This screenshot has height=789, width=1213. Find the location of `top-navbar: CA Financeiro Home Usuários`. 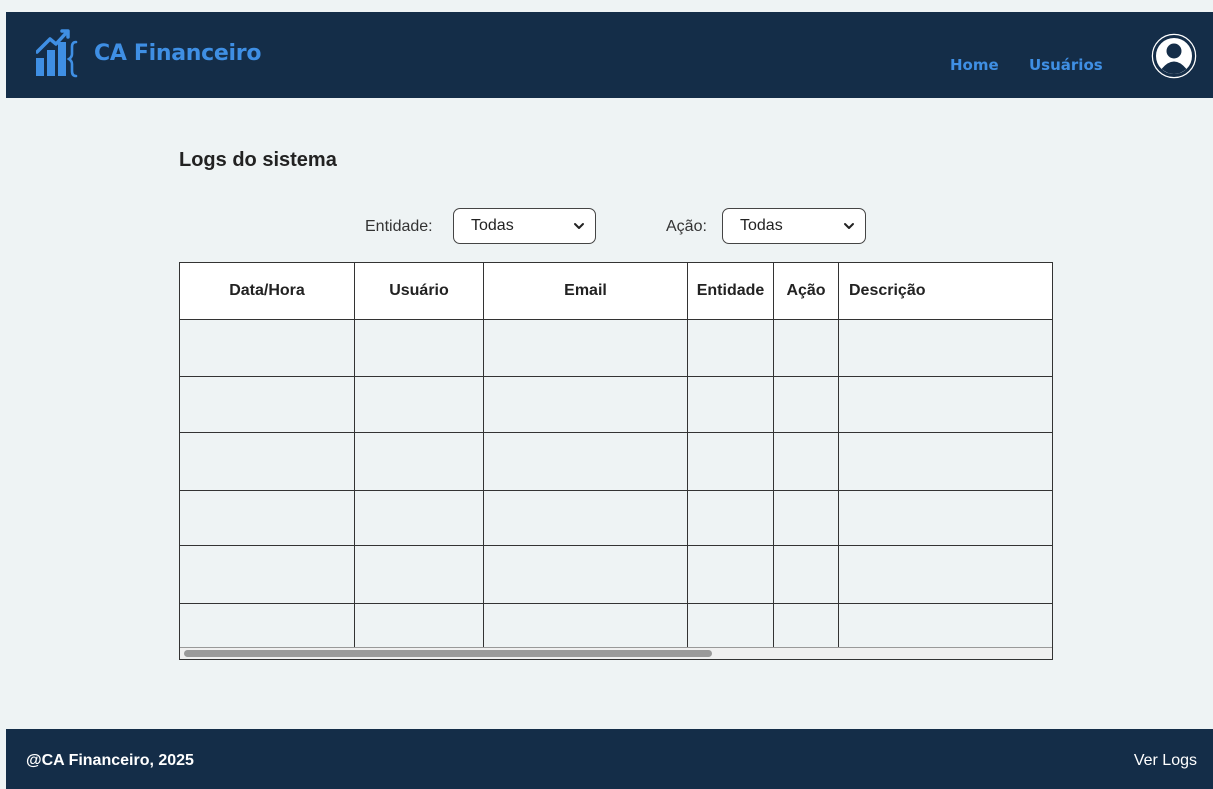

top-navbar: CA Financeiro Home Usuários is located at coordinates (609, 55).